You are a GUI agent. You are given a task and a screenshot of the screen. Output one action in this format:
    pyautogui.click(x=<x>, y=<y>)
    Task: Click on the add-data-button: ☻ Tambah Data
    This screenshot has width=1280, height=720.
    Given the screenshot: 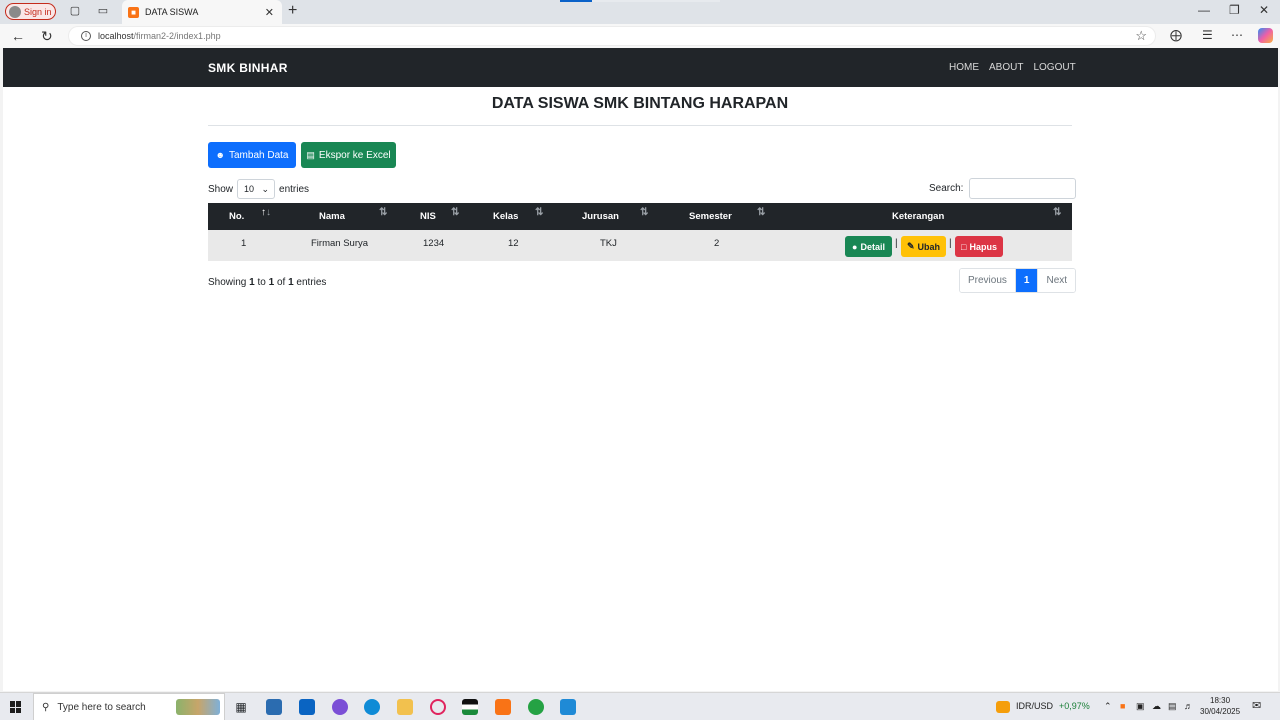 What is the action you would take?
    pyautogui.click(x=252, y=155)
    